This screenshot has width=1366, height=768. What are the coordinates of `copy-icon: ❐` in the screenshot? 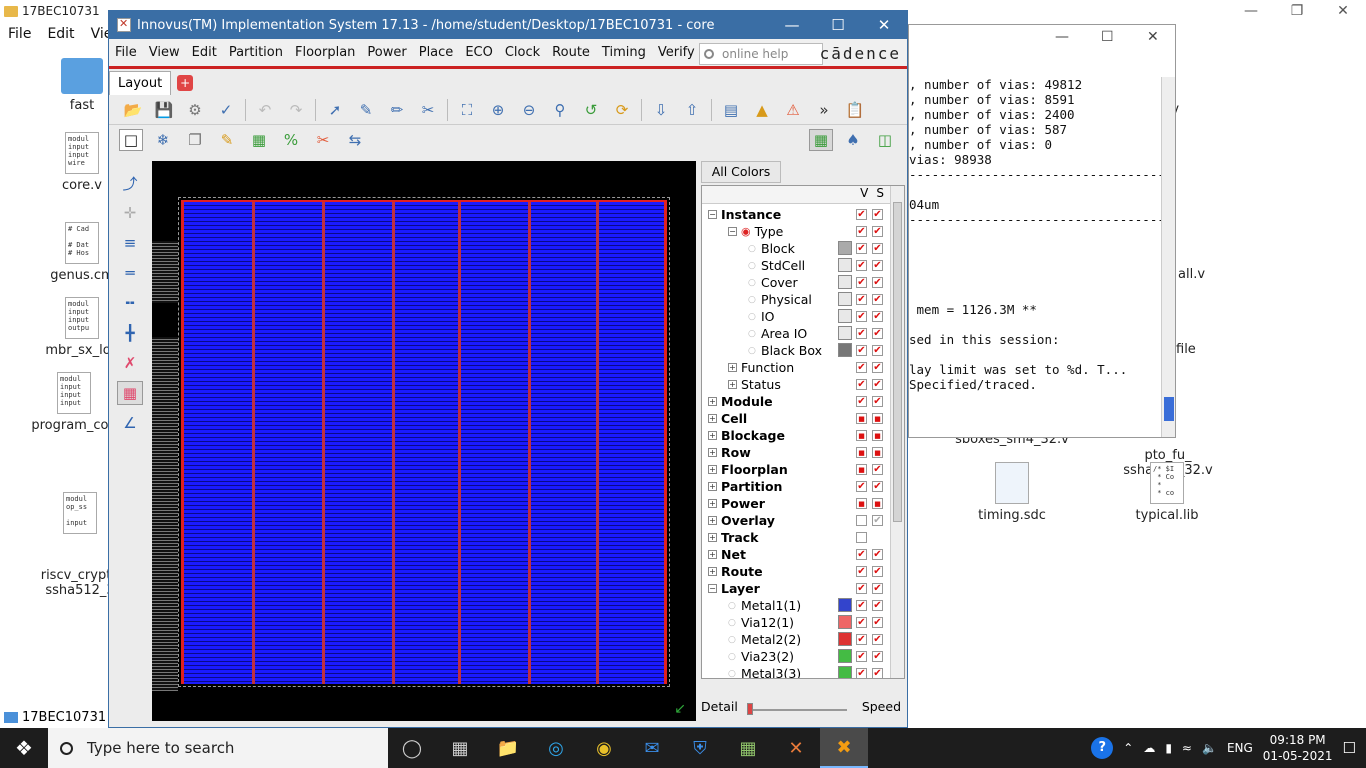 It's located at (195, 140).